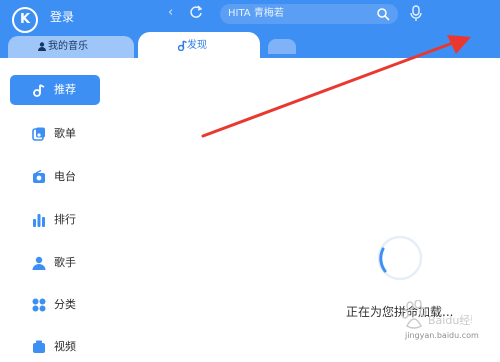  What do you see at coordinates (196, 12) in the screenshot?
I see `refresh-icon` at bounding box center [196, 12].